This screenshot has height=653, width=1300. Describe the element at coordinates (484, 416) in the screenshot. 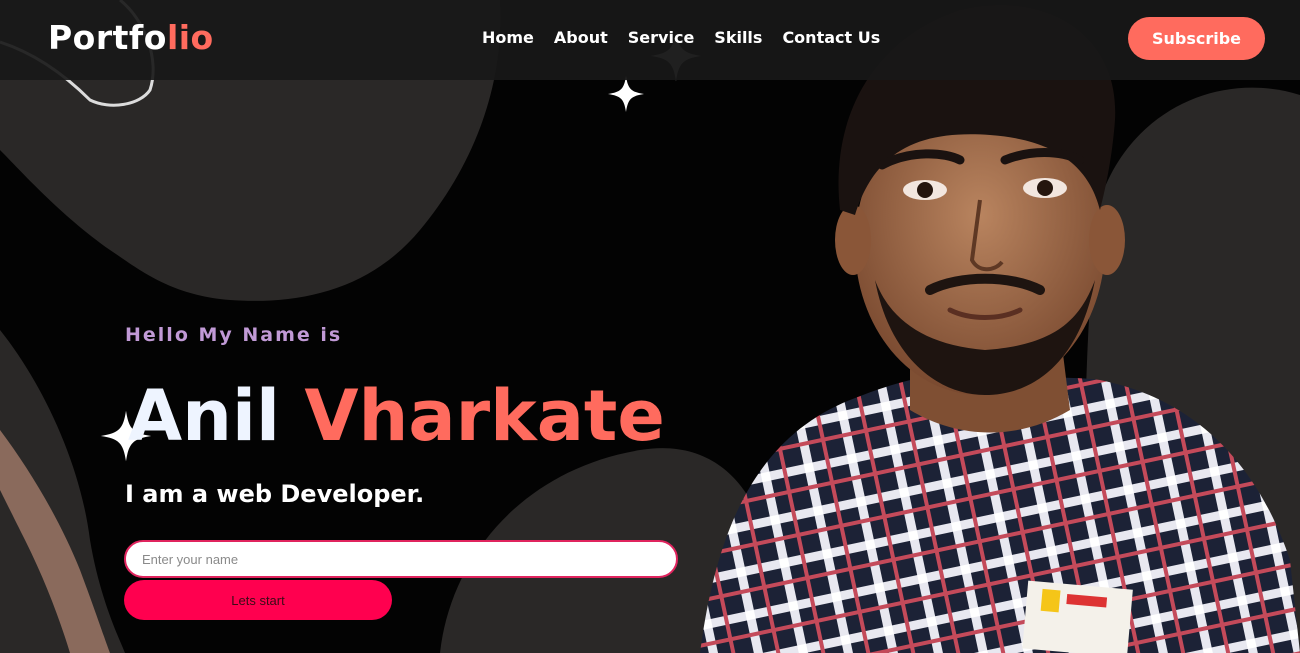

I see `last-name: Vharkate` at that location.